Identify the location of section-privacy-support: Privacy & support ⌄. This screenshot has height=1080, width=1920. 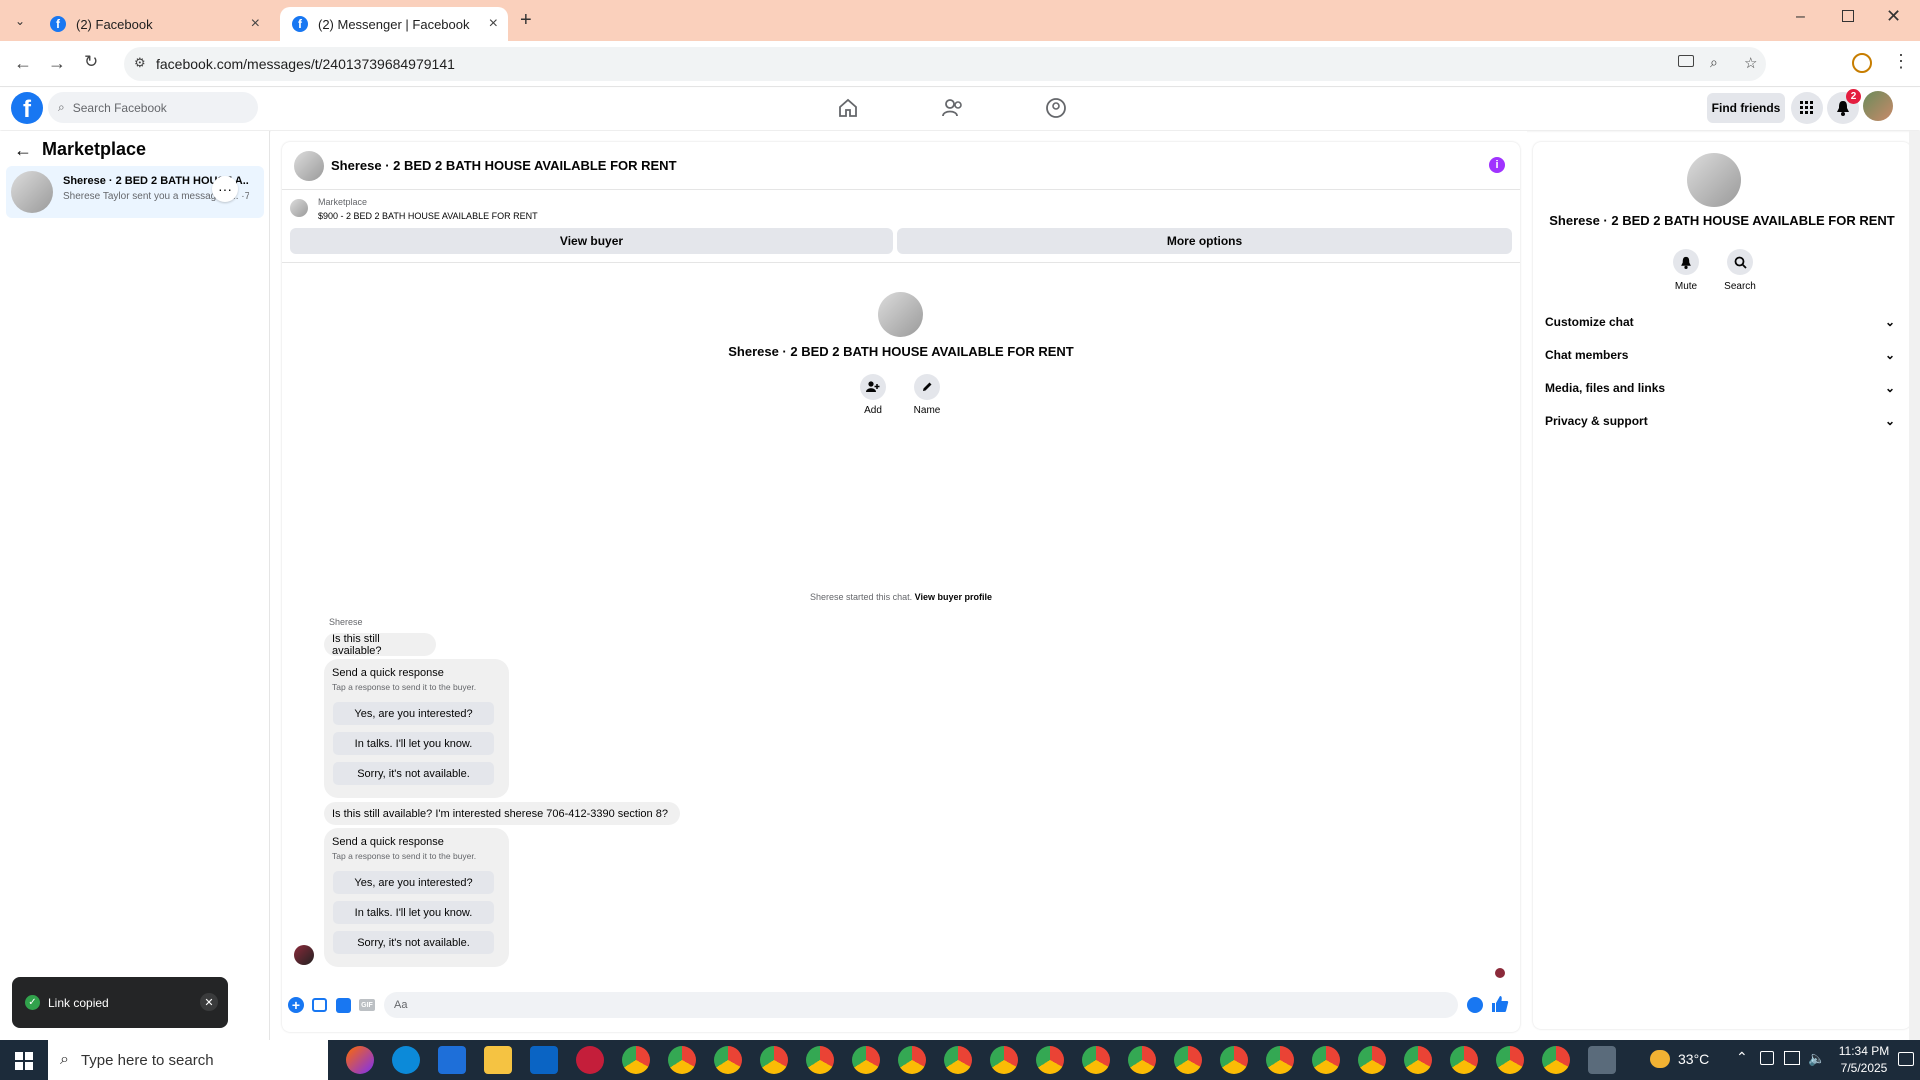
(1720, 421).